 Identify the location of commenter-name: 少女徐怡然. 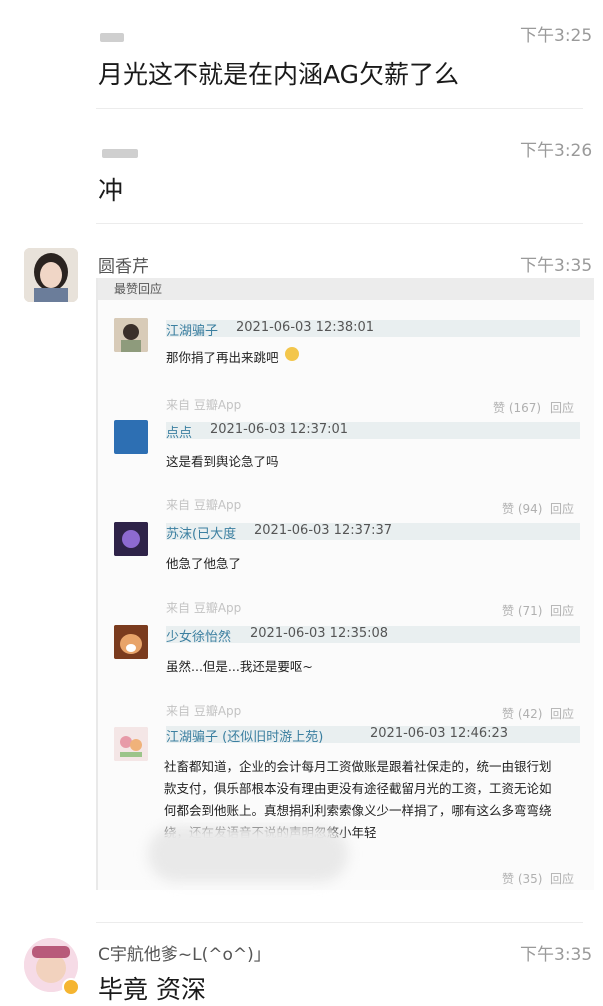
(199, 637).